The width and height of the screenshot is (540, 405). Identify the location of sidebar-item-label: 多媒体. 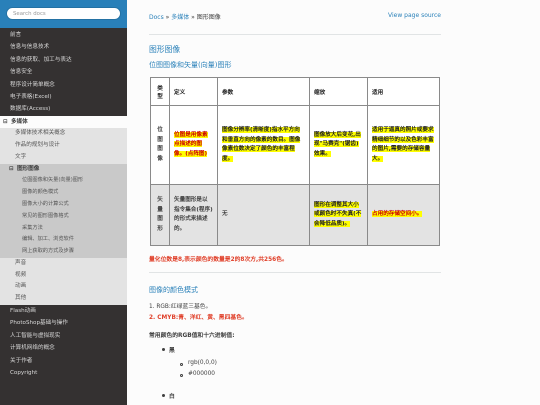
(19, 121).